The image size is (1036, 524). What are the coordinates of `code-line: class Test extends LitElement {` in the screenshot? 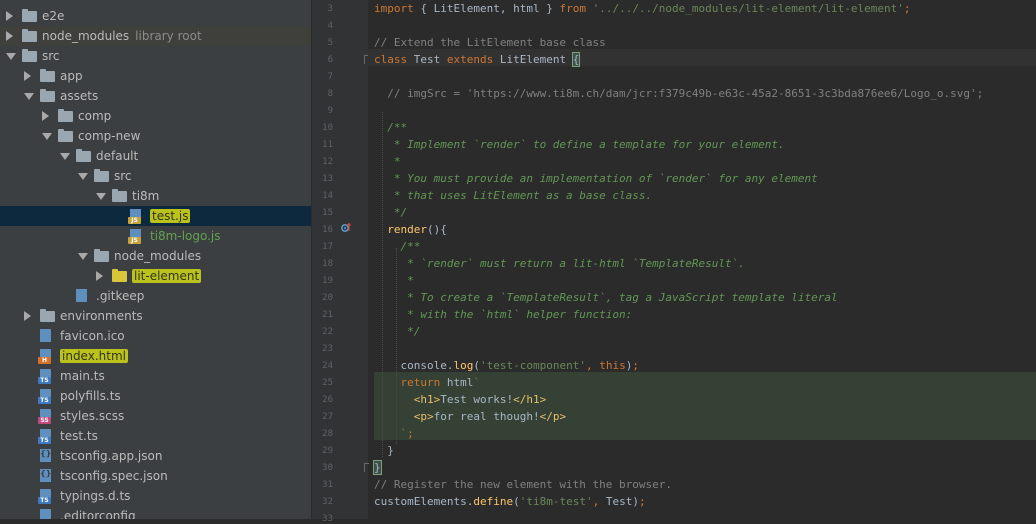 It's located at (477, 59).